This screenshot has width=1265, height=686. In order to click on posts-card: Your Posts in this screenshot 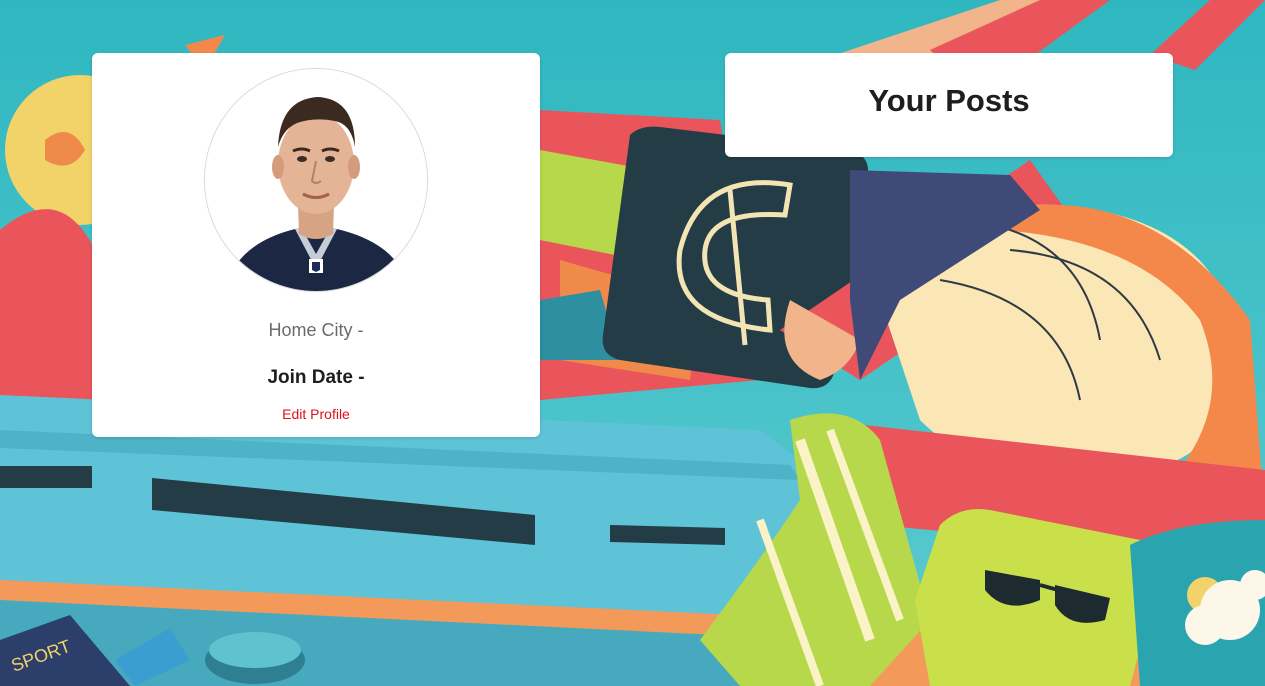, I will do `click(949, 105)`.